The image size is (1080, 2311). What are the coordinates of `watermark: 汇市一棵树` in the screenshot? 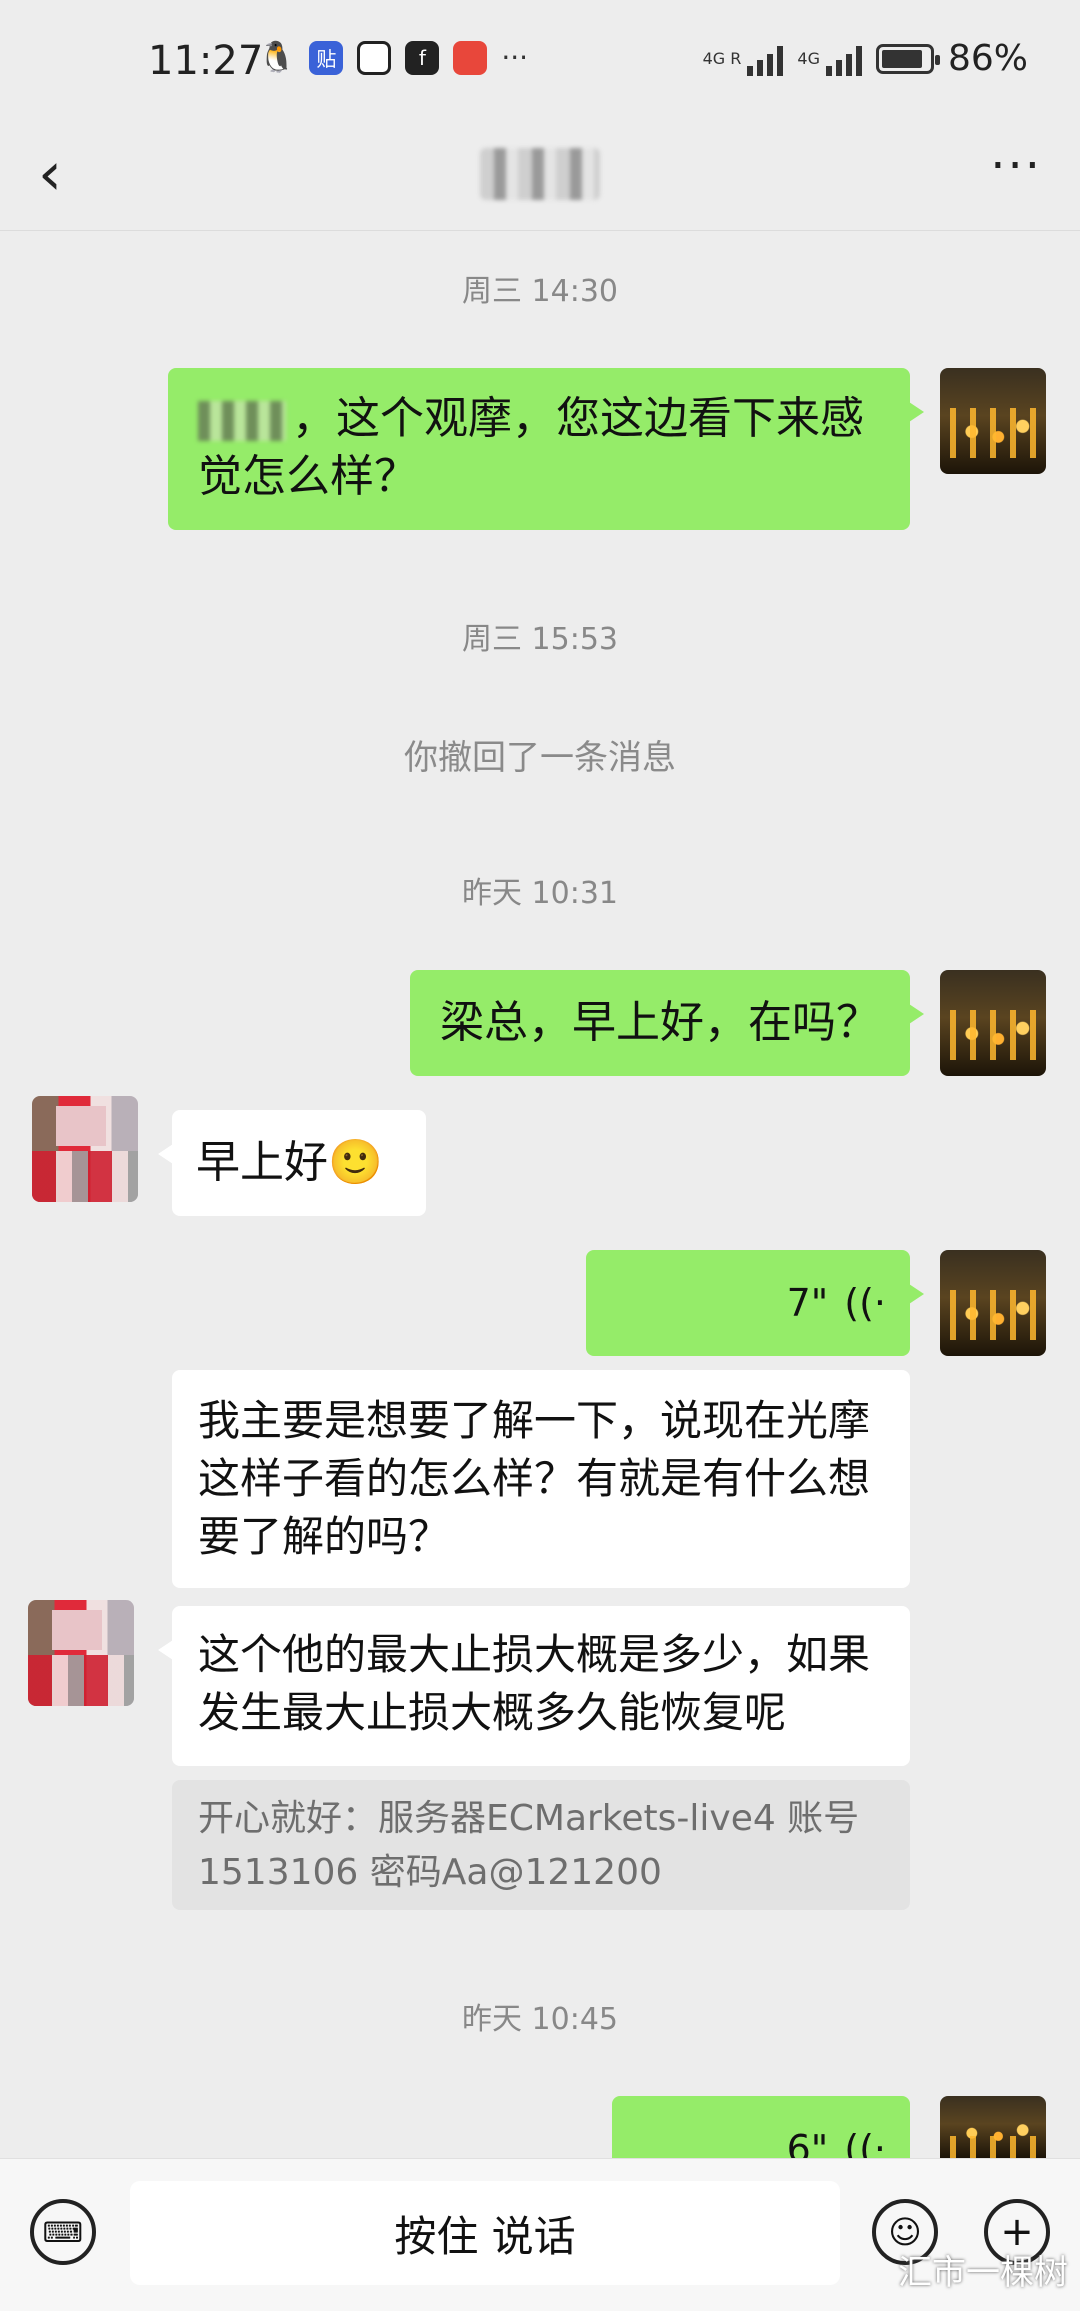 It's located at (983, 2273).